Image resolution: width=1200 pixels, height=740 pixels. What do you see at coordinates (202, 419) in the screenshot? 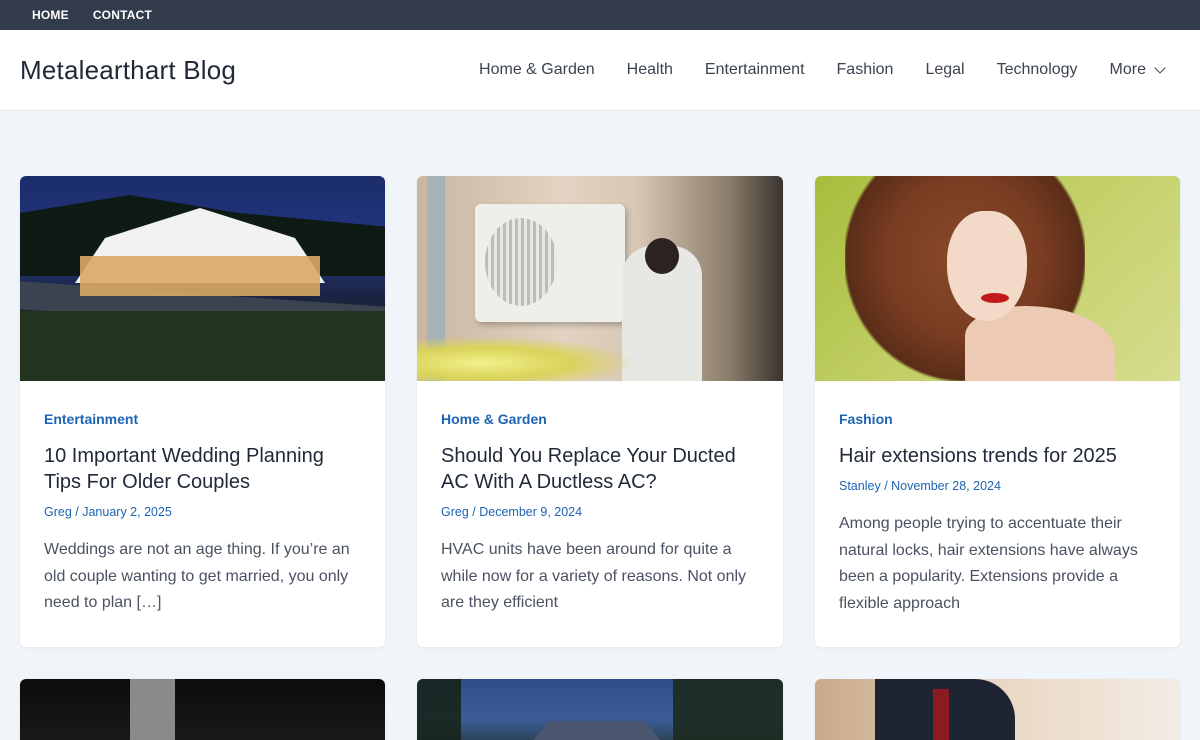
I see `post-category: Entertainment` at bounding box center [202, 419].